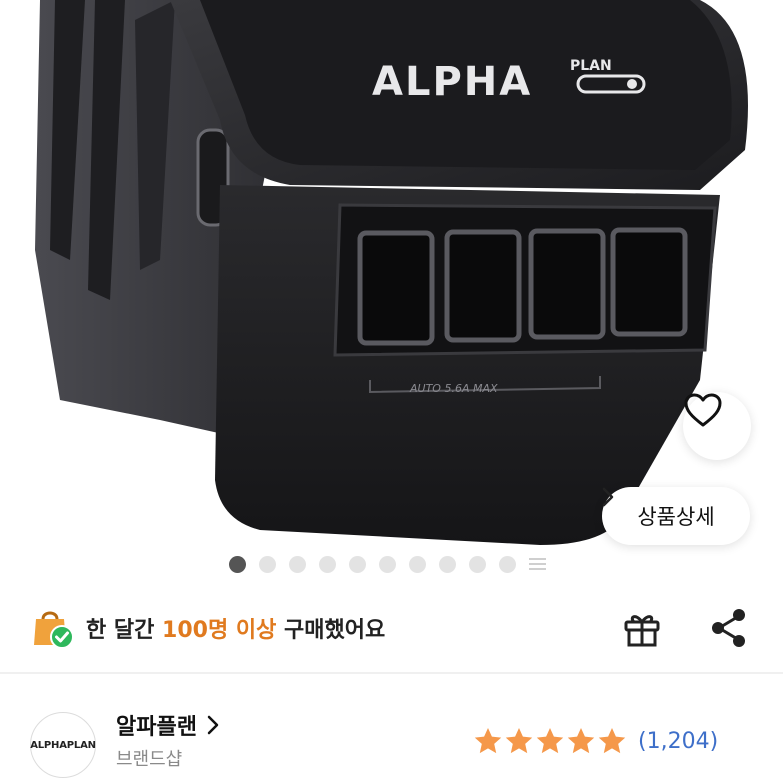 The image size is (783, 783). I want to click on brand-logo-text: ALPHAPLAN, so click(63, 745).